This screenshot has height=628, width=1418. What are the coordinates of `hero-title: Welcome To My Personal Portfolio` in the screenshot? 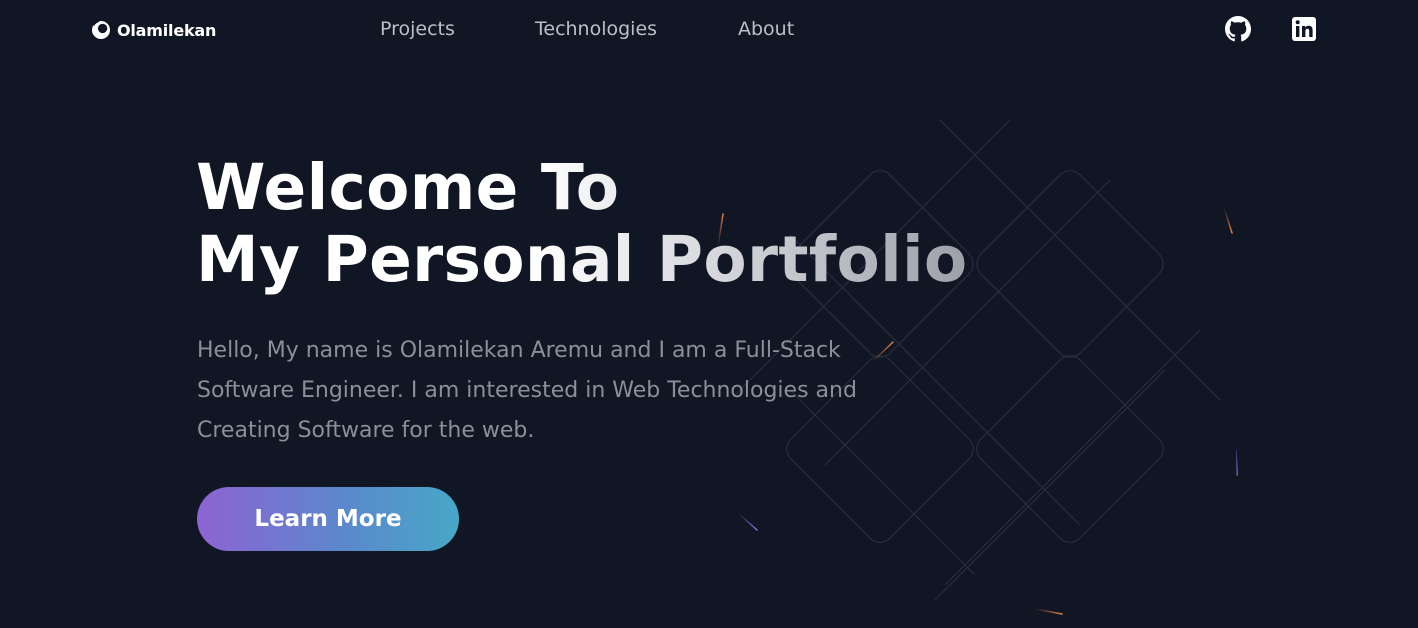 It's located at (581, 224).